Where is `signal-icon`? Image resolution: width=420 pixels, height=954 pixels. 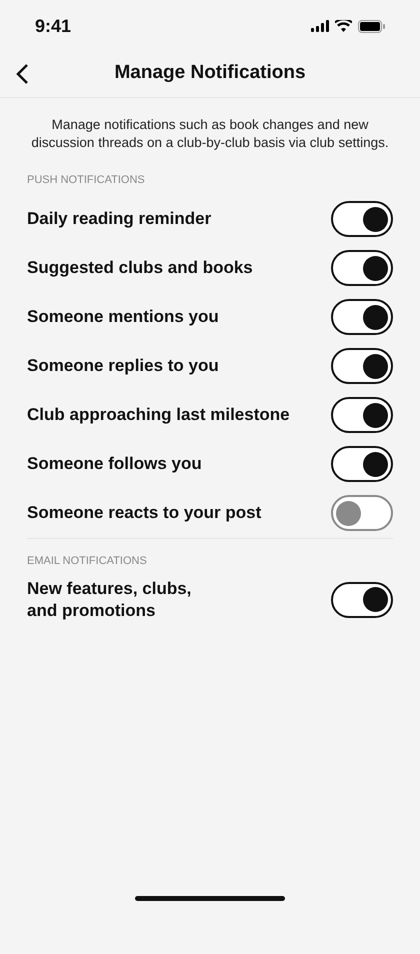
signal-icon is located at coordinates (320, 26).